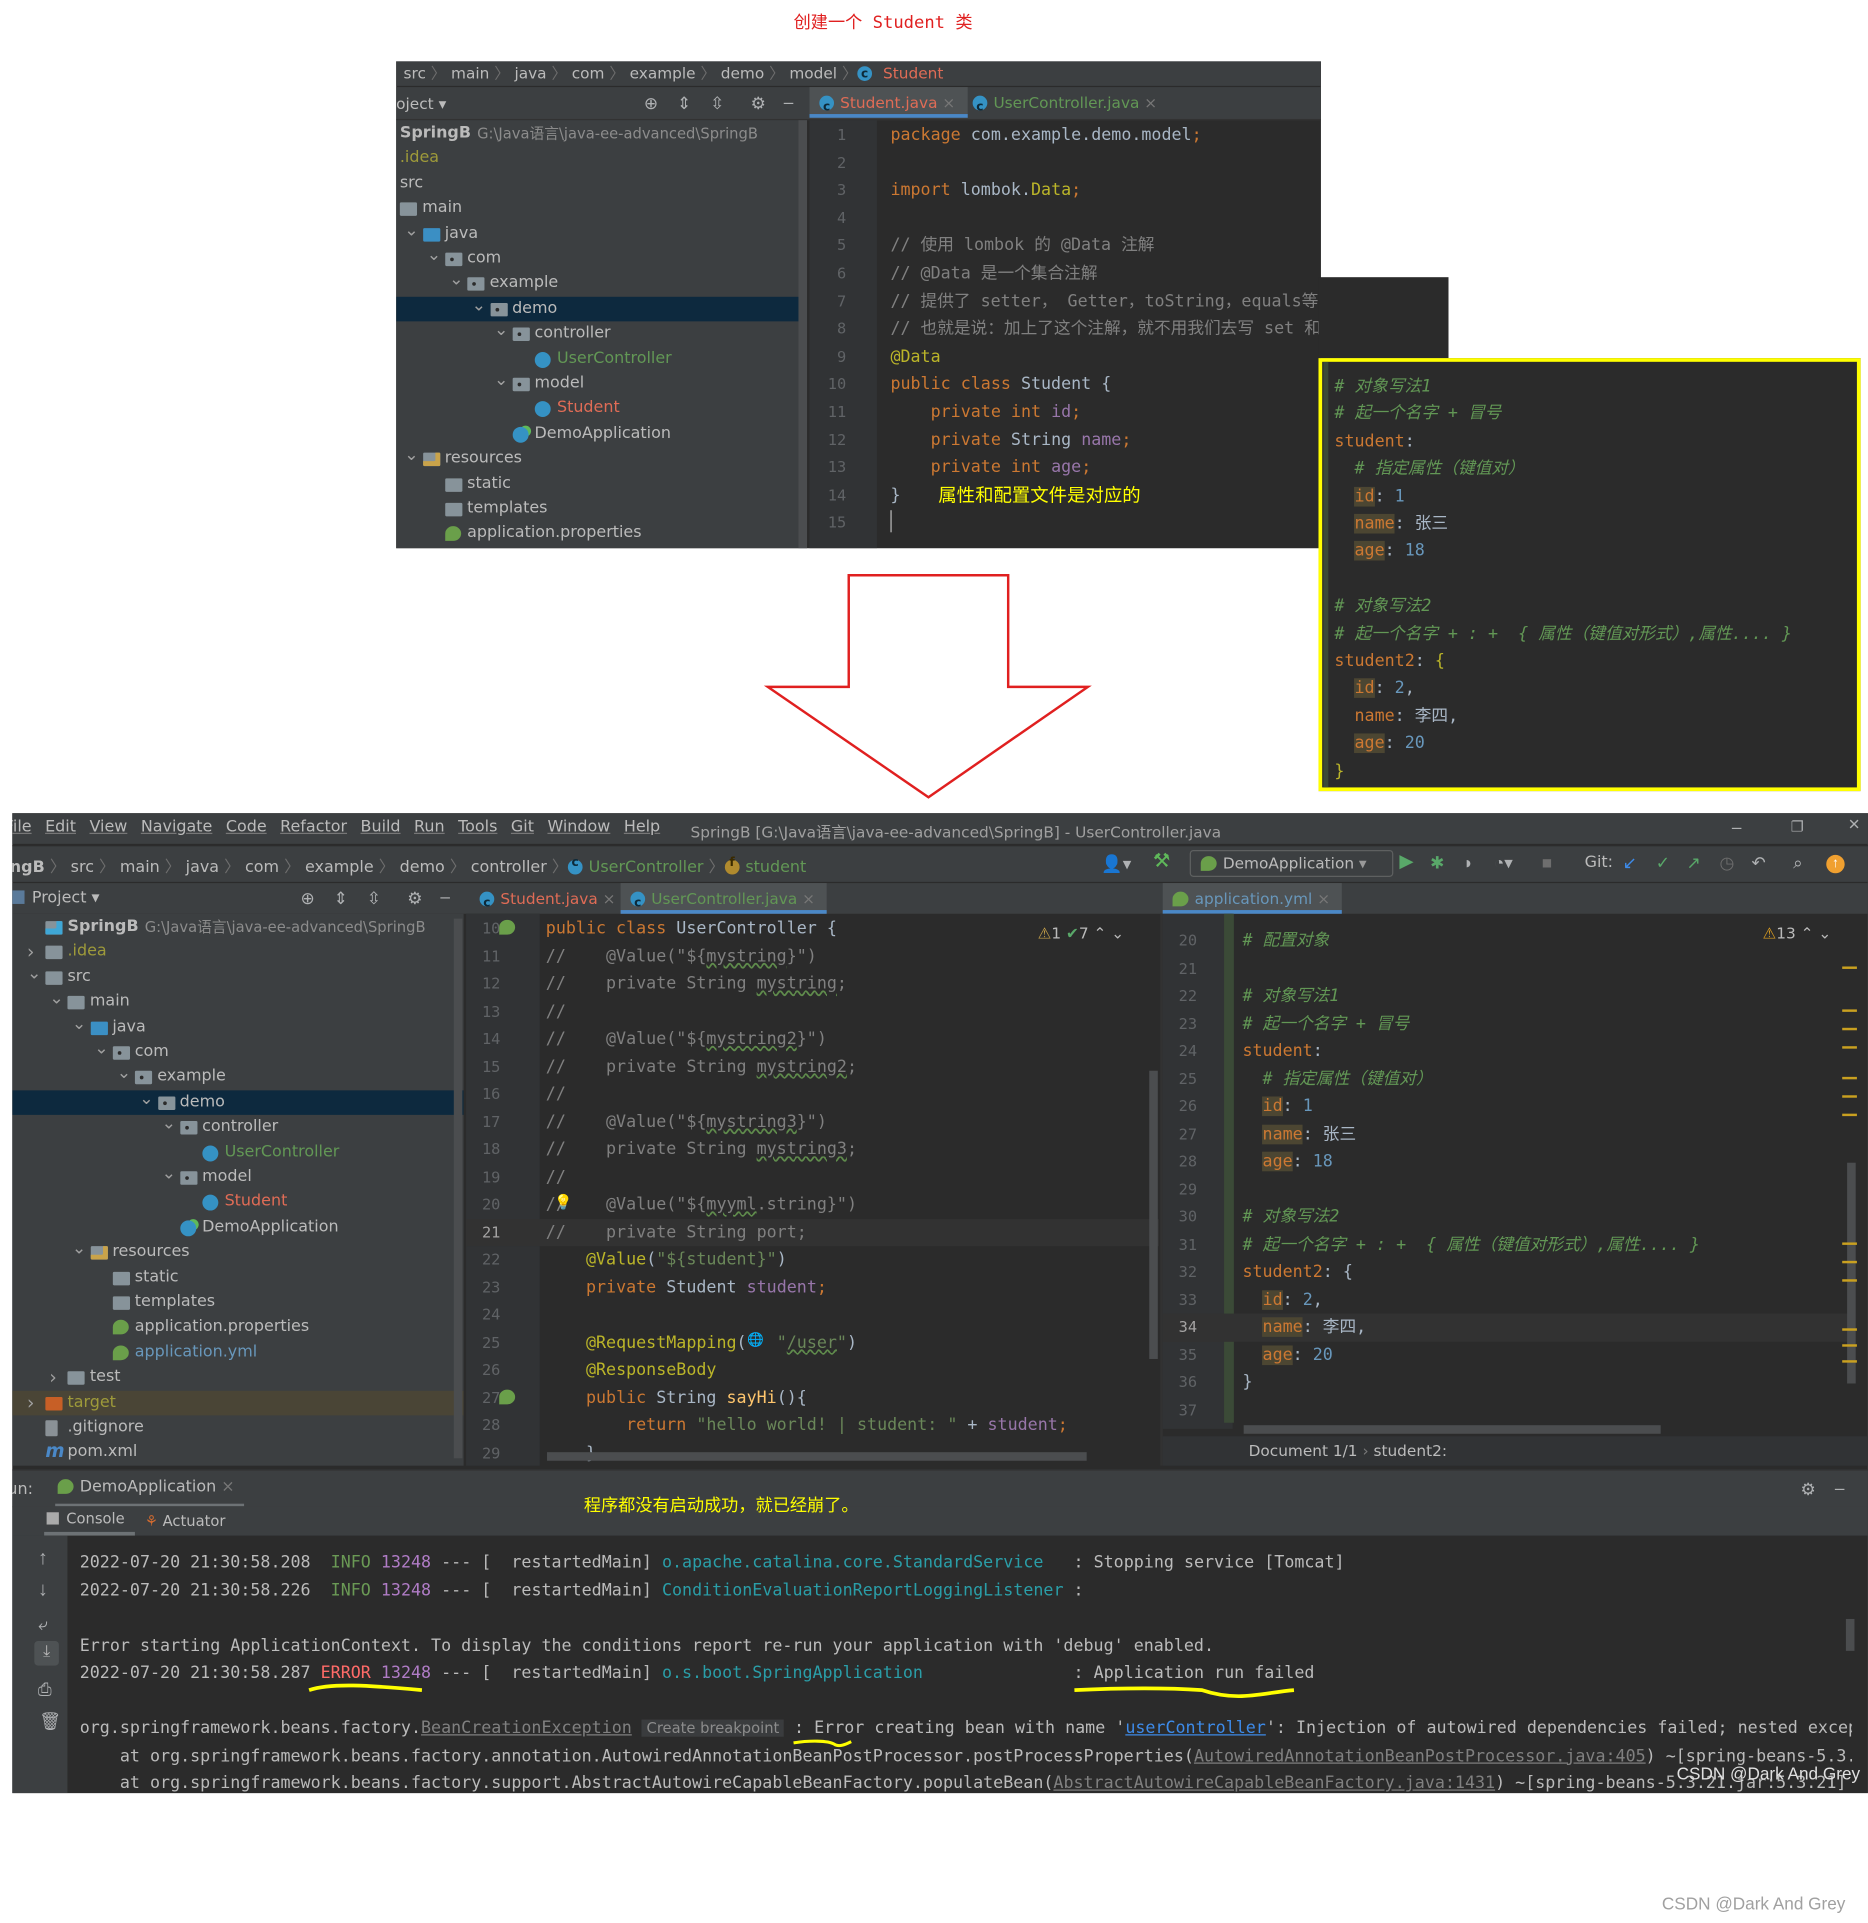 Image resolution: width=1868 pixels, height=1923 pixels. What do you see at coordinates (601, 409) in the screenshot?
I see `tree-item: Student` at bounding box center [601, 409].